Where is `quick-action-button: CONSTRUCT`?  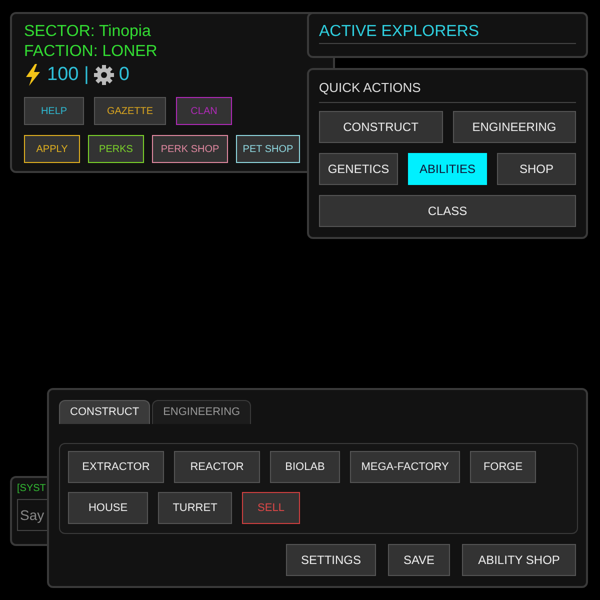
quick-action-button: CONSTRUCT is located at coordinates (380, 127).